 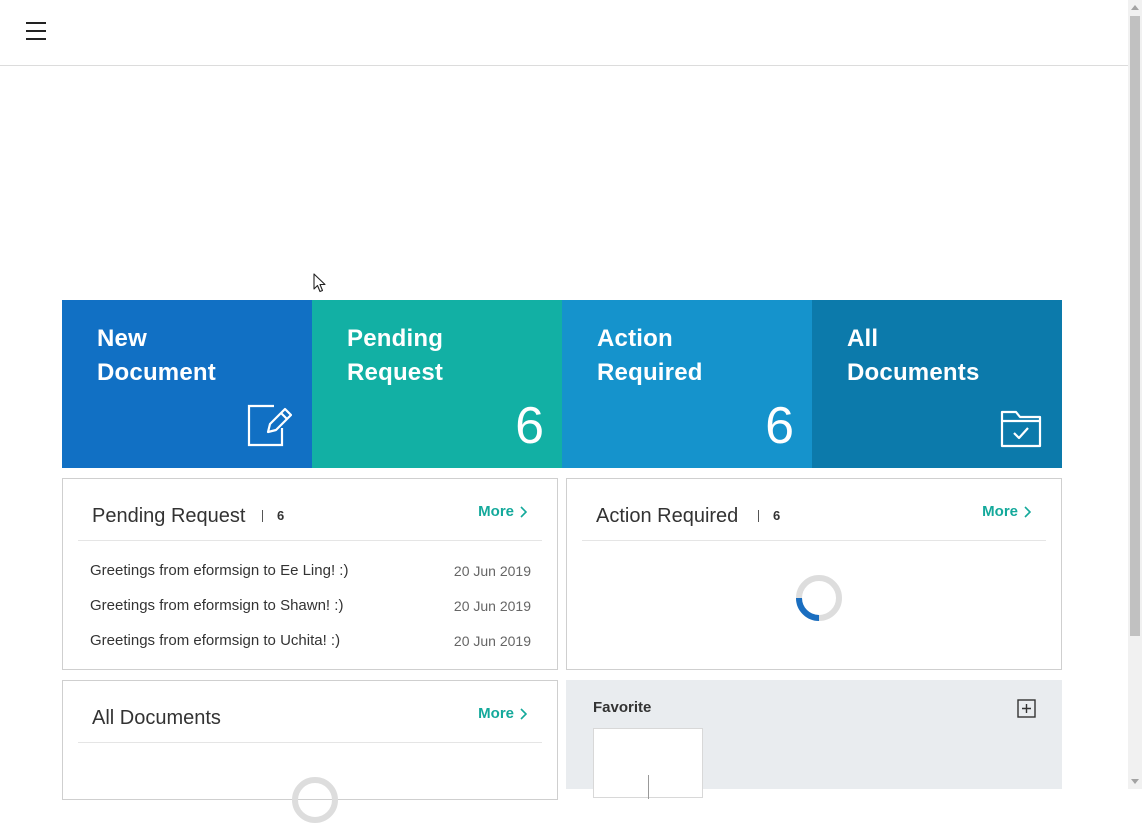 I want to click on document-title: Greetings from eformsign to Ee Ling! :), so click(x=219, y=570).